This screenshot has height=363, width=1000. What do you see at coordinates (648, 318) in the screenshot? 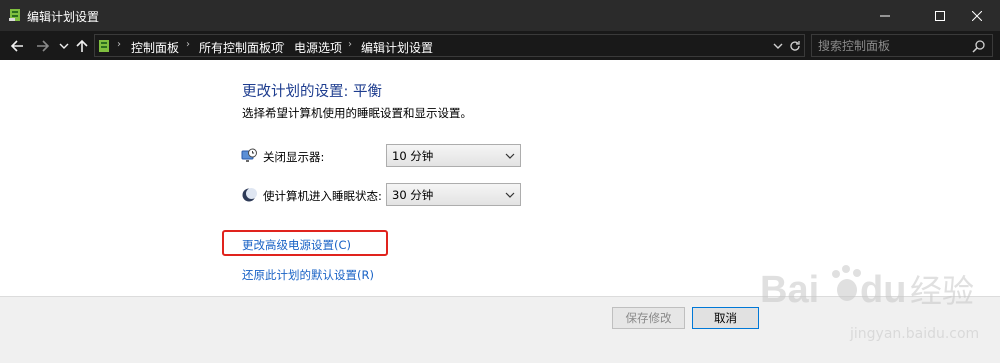
I see `save-button: 保存修改` at bounding box center [648, 318].